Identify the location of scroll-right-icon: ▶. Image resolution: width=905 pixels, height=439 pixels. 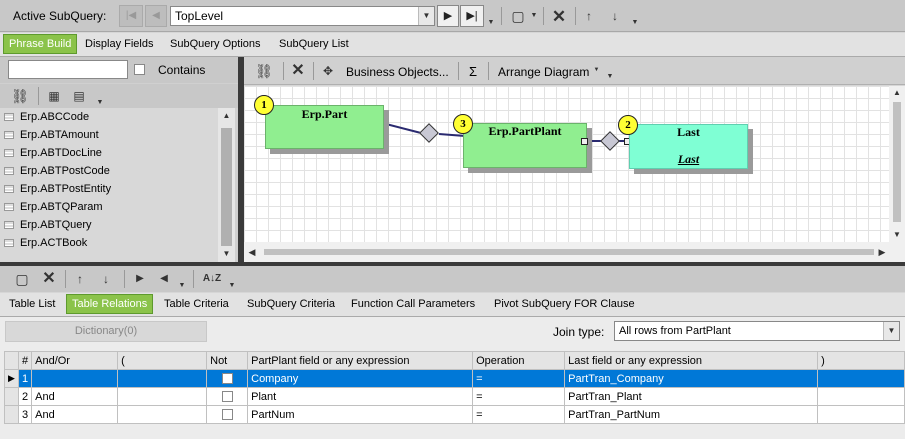
(882, 252).